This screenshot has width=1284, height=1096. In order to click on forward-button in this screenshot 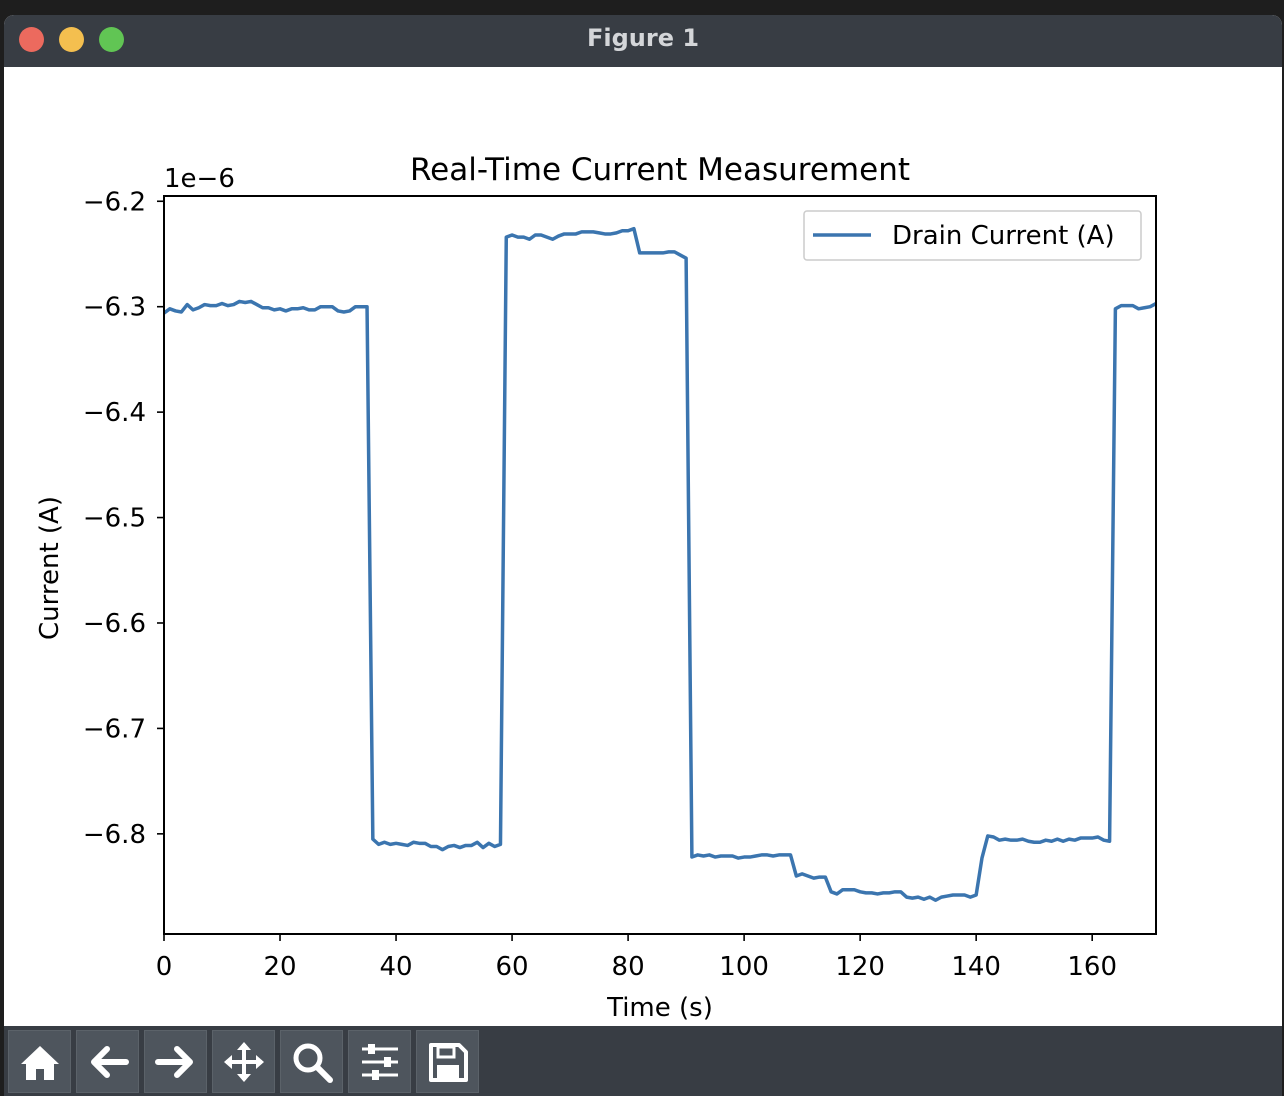, I will do `click(175, 1061)`.